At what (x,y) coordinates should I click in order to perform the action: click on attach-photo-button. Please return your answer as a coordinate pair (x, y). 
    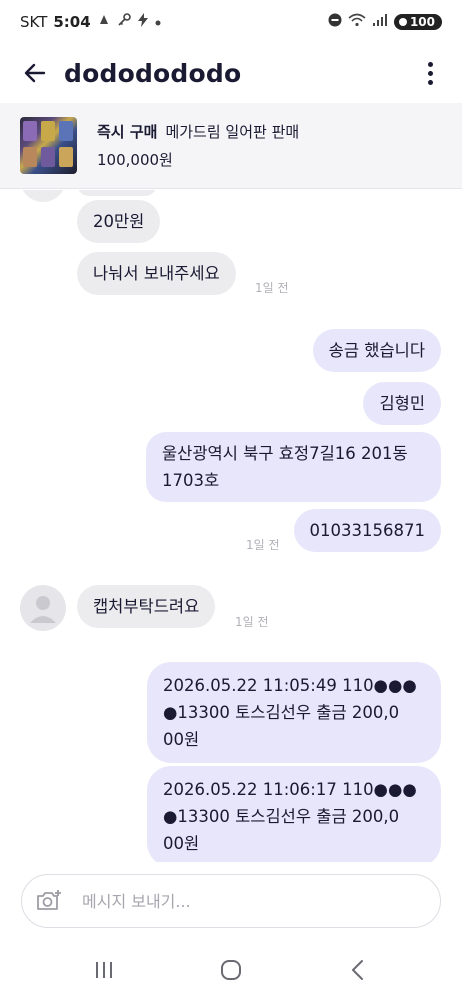
    Looking at the image, I should click on (49, 901).